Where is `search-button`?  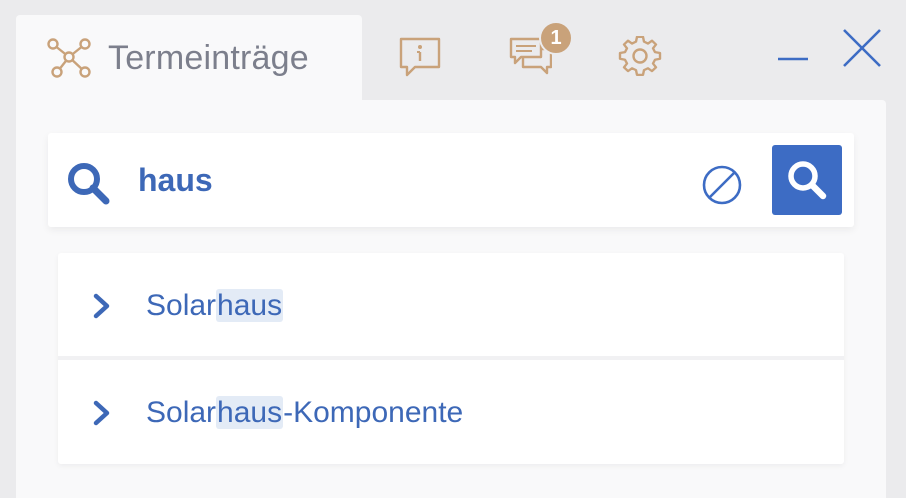 search-button is located at coordinates (807, 180).